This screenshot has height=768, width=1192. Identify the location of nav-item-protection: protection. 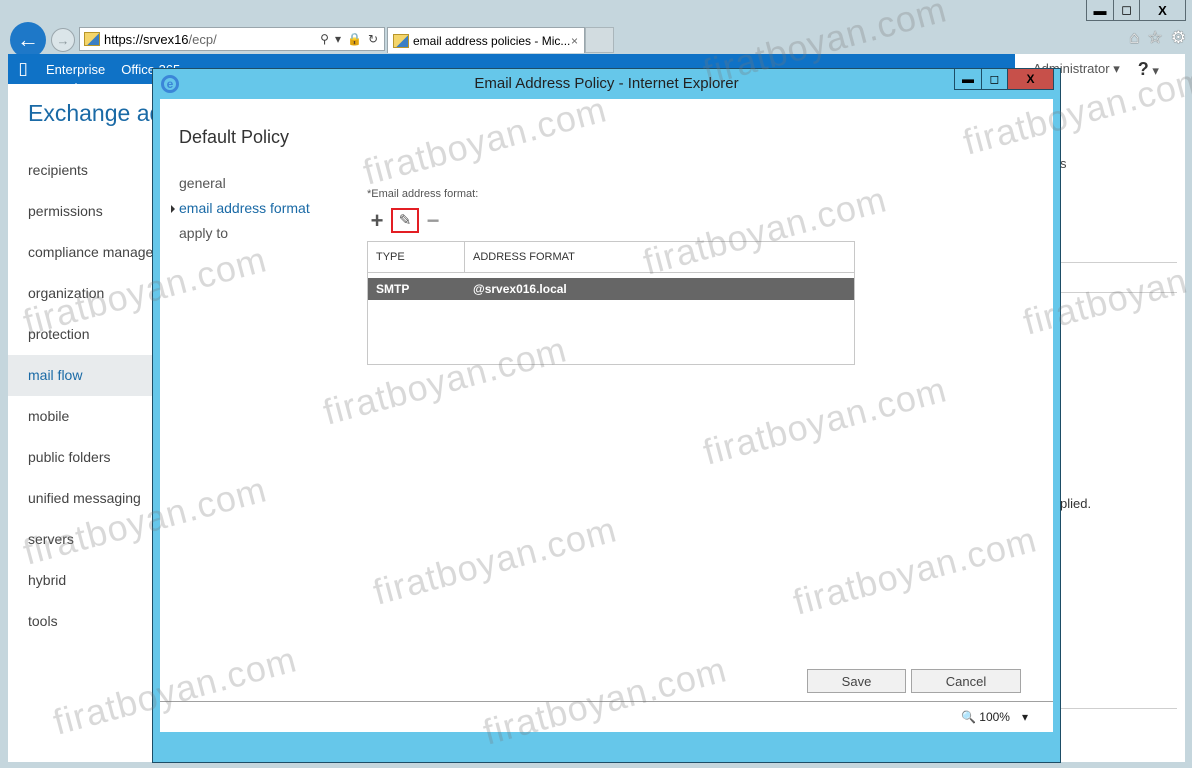
(83, 334).